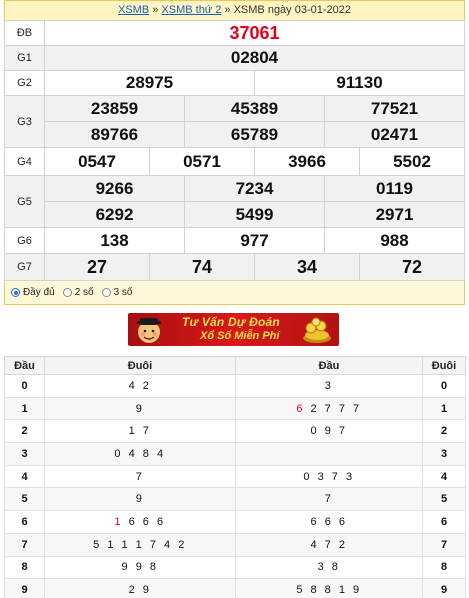  I want to click on loto-head-digits: 0 3 7 3, so click(329, 476).